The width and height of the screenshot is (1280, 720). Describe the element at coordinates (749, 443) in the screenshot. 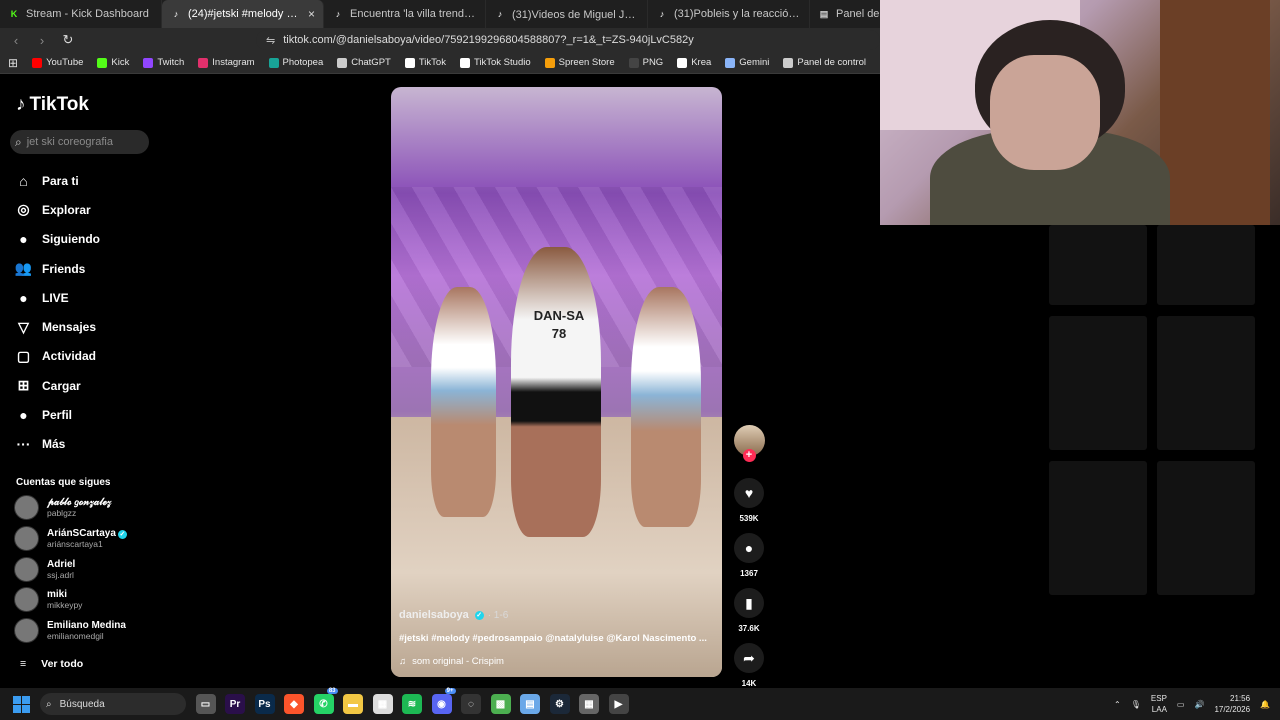

I see `creator-avatar: +` at that location.